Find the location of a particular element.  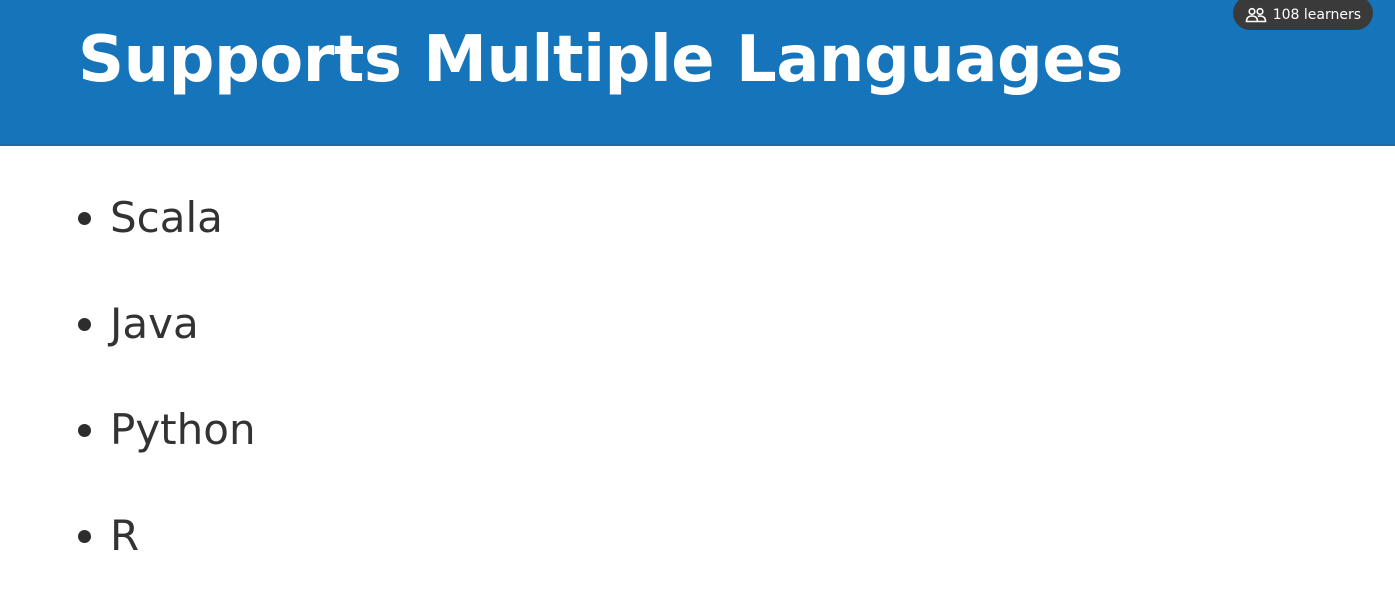

slide-title: Supports Multiple Languages is located at coordinates (600, 60).